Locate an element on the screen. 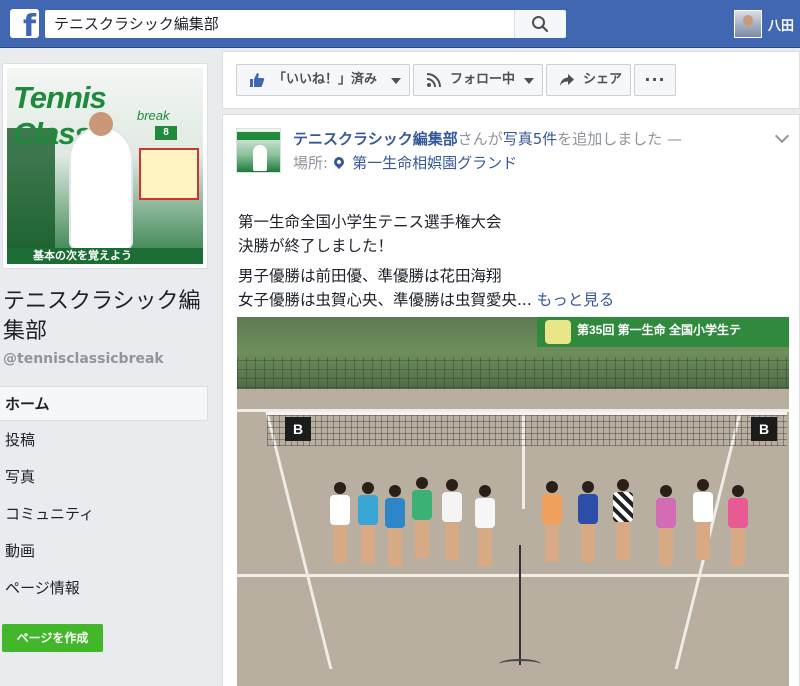 The image size is (800, 686). share-button: シェア is located at coordinates (588, 80).